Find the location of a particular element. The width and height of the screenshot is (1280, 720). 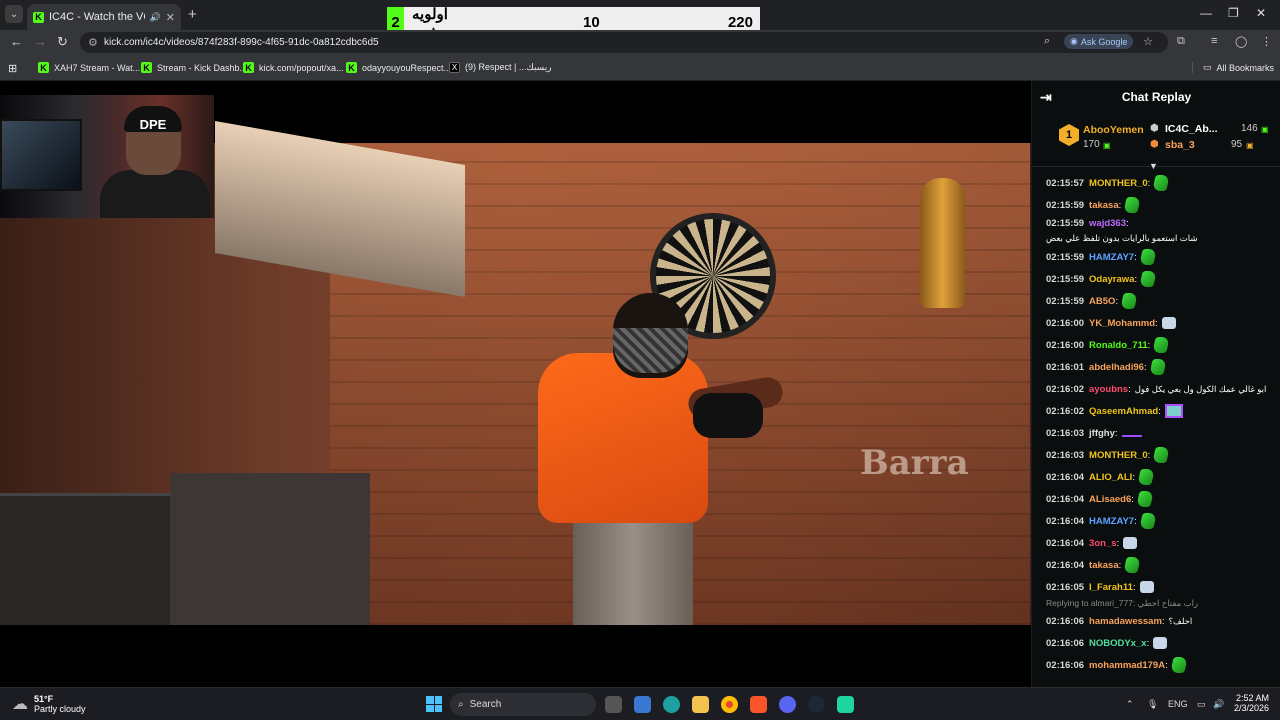

message-username: wajd363 is located at coordinates (1107, 223).